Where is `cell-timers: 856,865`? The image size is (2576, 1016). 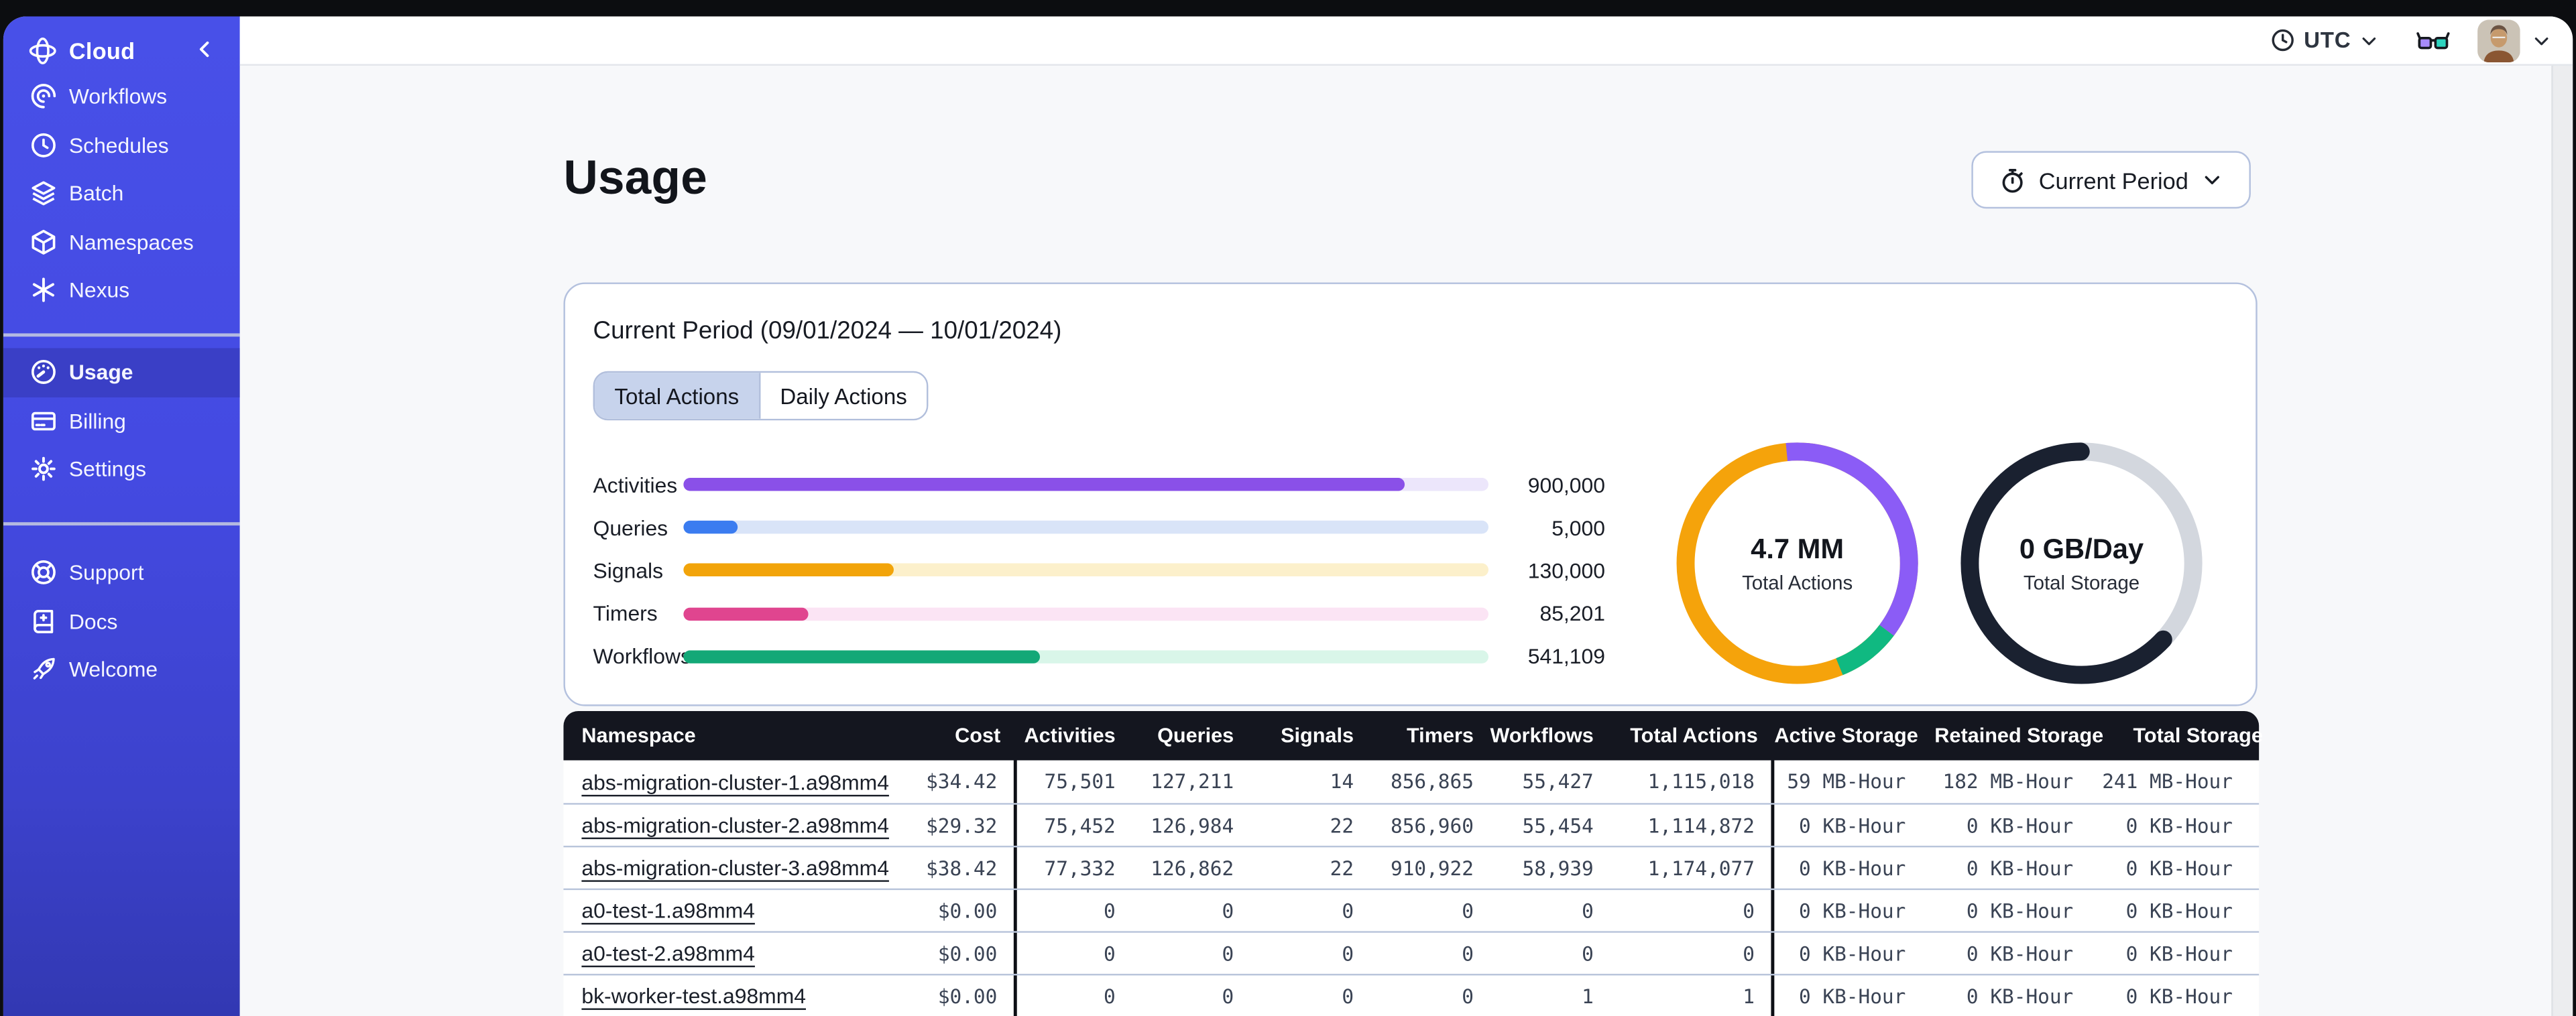
cell-timers: 856,865 is located at coordinates (1432, 781).